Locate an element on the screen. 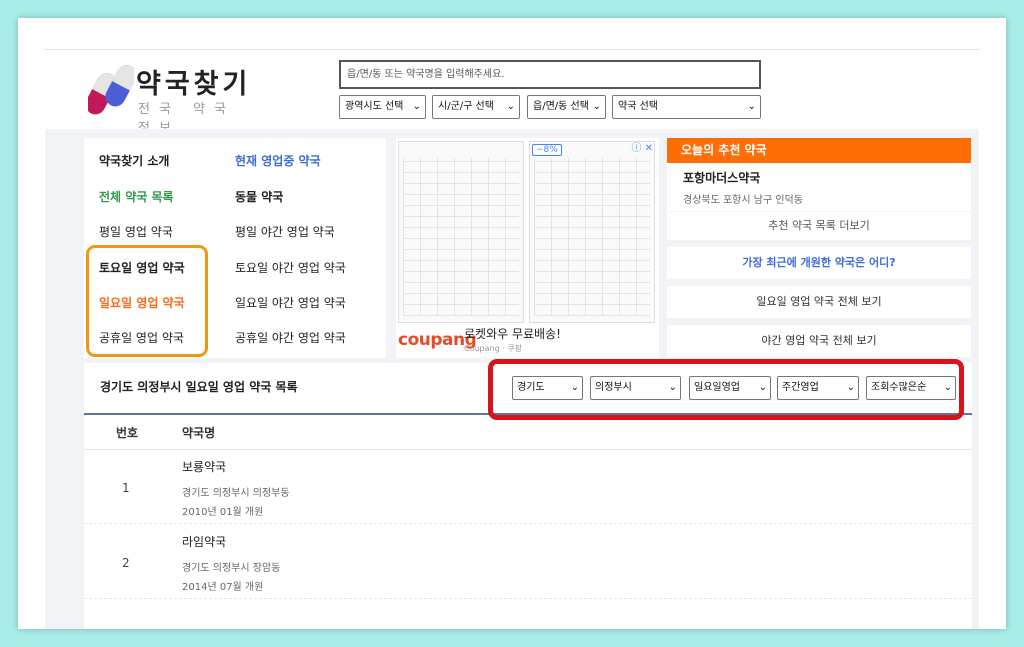 Image resolution: width=1024 pixels, height=647 pixels. menu-animal: 동물 약국 is located at coordinates (259, 196).